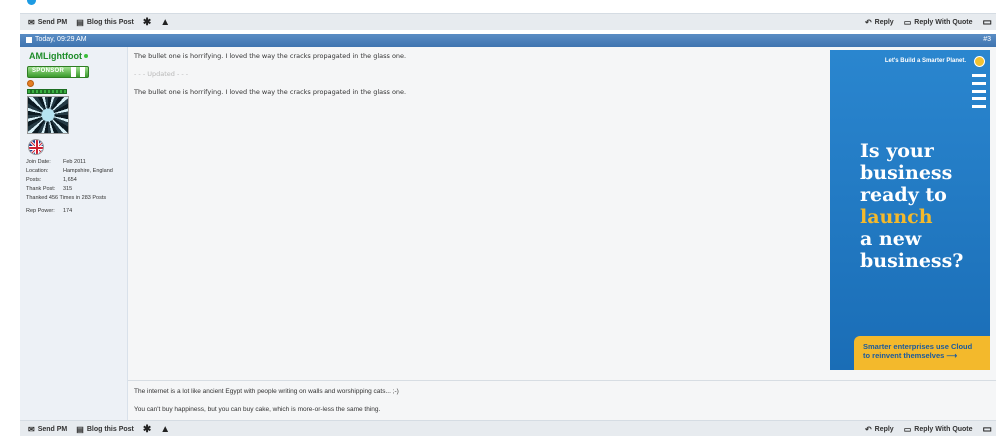 This screenshot has height=436, width=1000. What do you see at coordinates (88, 171) in the screenshot?
I see `stat-value: Hampshire, England` at bounding box center [88, 171].